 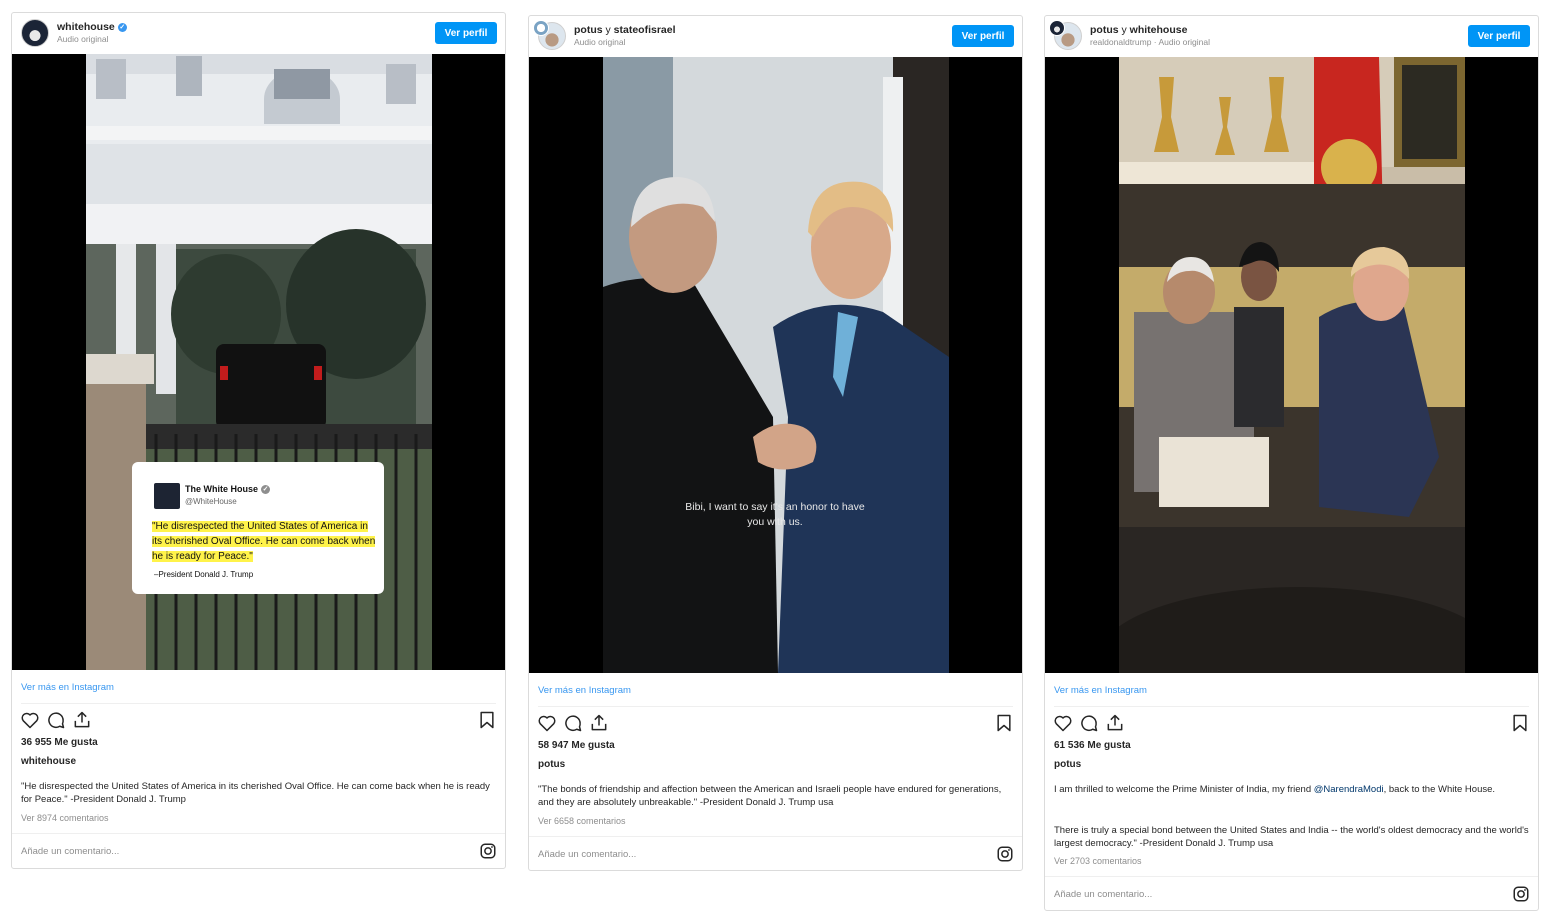 I want to click on likes-count: 61 536 Me gusta, so click(x=1092, y=745).